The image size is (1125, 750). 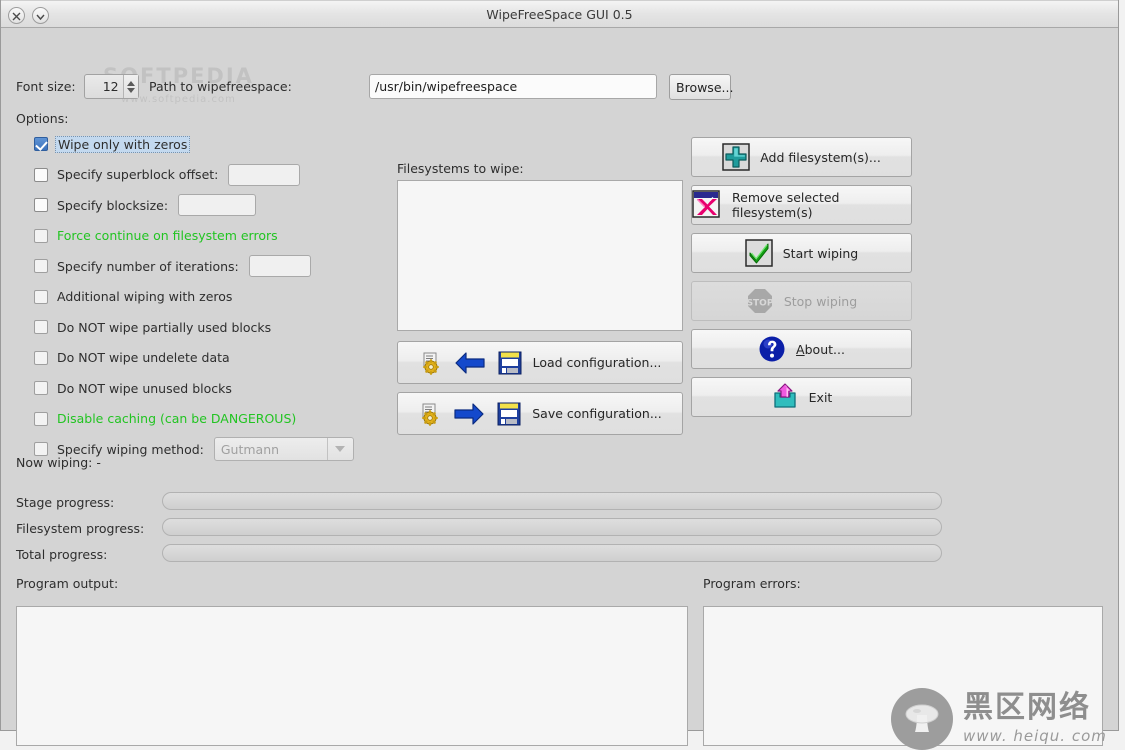 What do you see at coordinates (552, 501) in the screenshot?
I see `stage-progress-bar` at bounding box center [552, 501].